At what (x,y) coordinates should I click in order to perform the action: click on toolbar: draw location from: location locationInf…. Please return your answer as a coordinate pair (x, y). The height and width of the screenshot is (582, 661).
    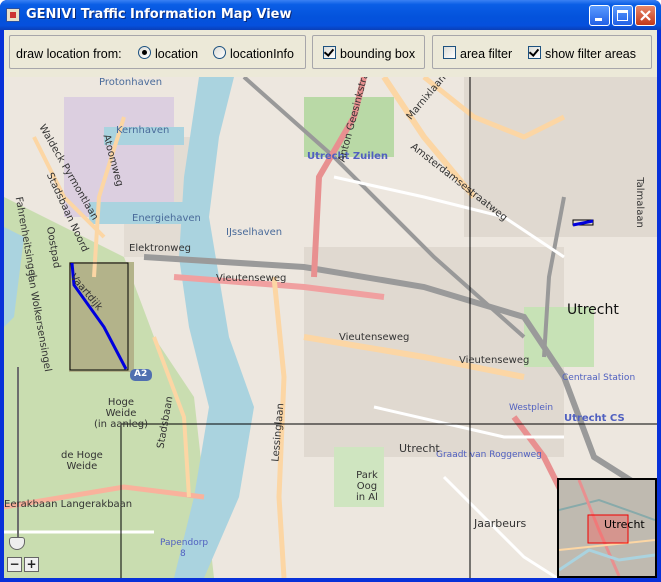
    Looking at the image, I should click on (330, 53).